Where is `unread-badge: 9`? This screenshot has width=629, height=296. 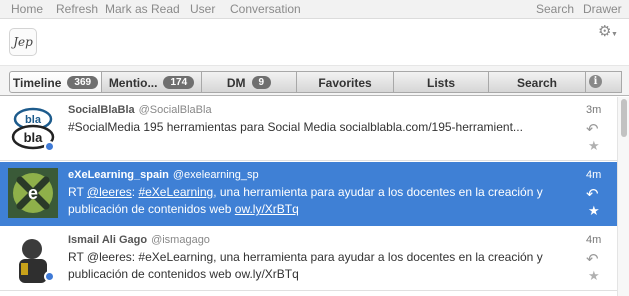 unread-badge: 9 is located at coordinates (261, 83).